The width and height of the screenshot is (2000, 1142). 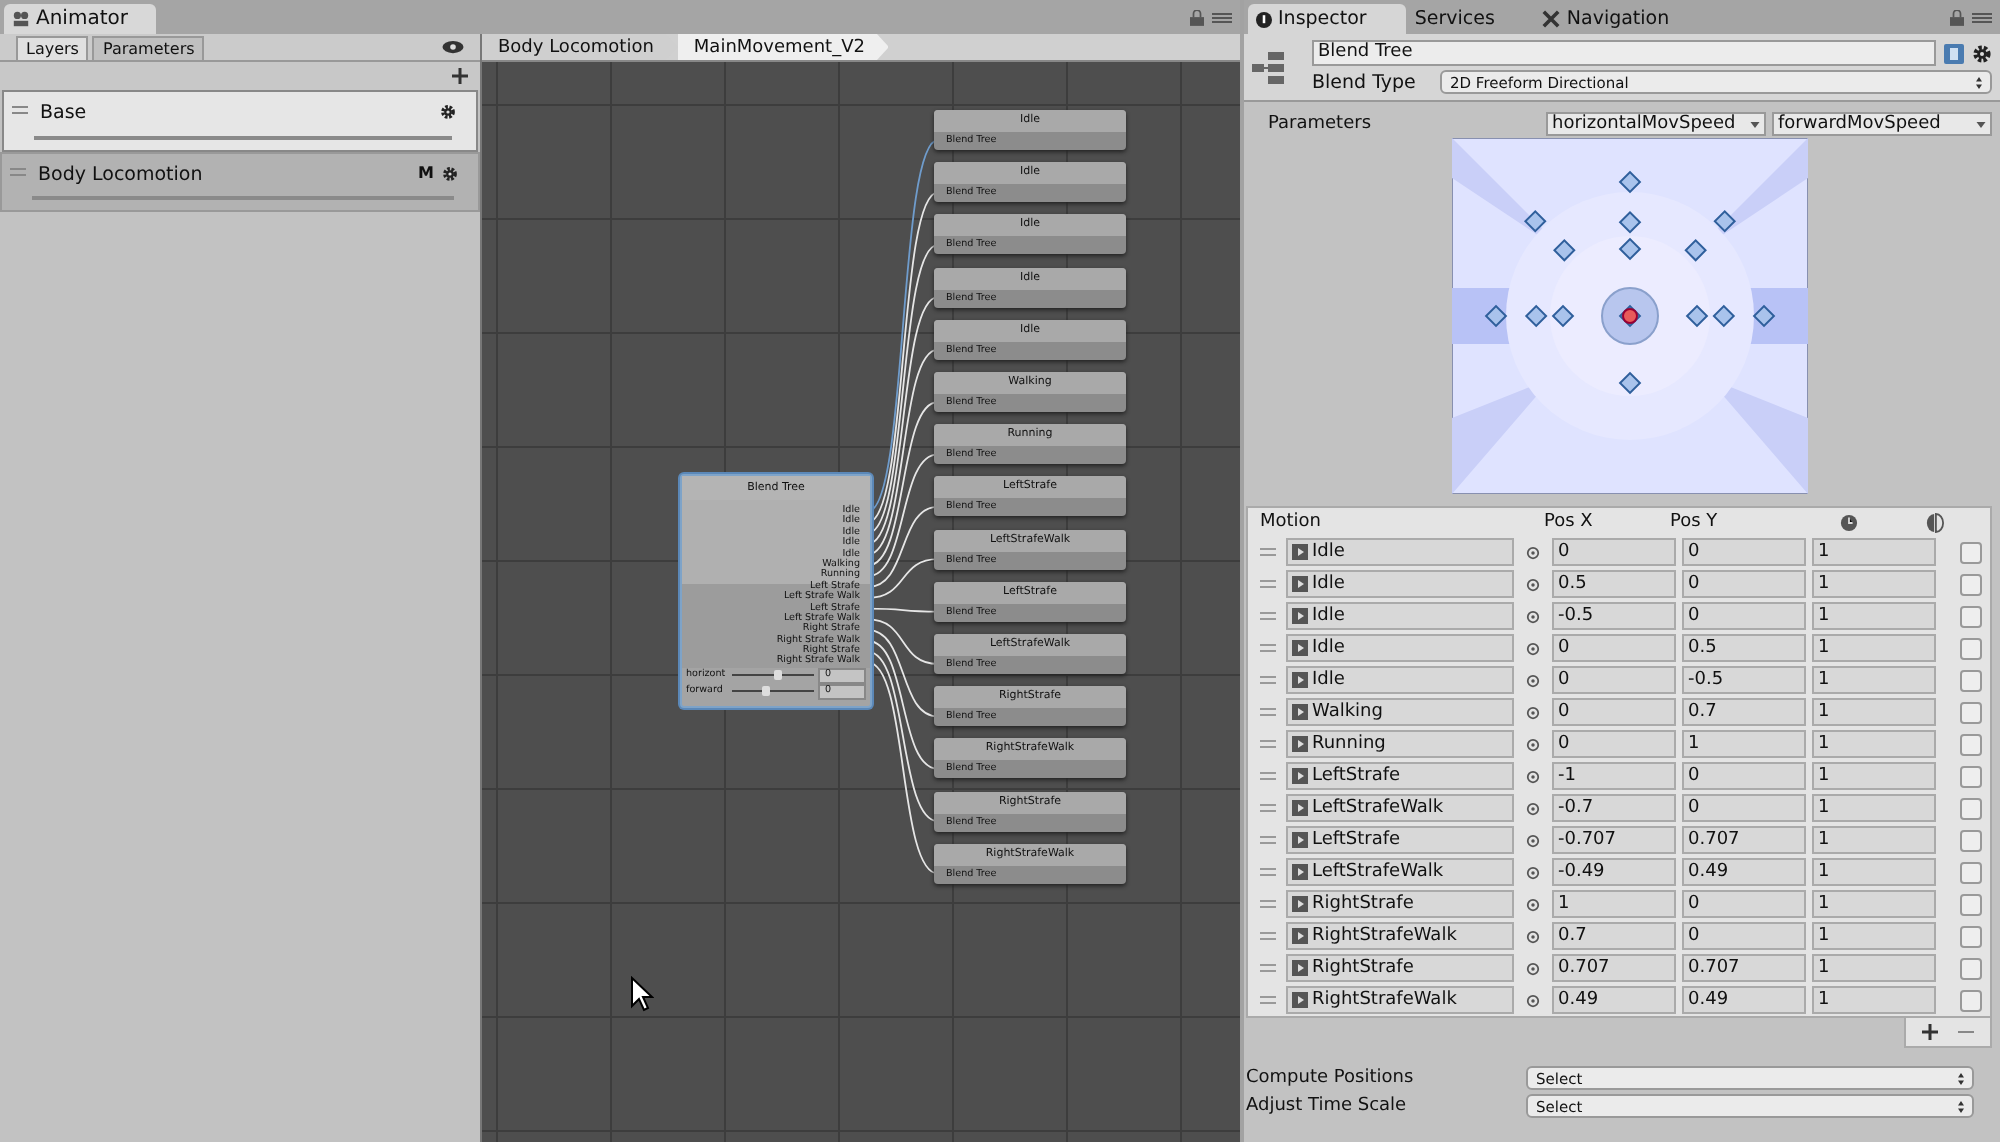 I want to click on pos-x-field: -0.49, so click(x=1614, y=872).